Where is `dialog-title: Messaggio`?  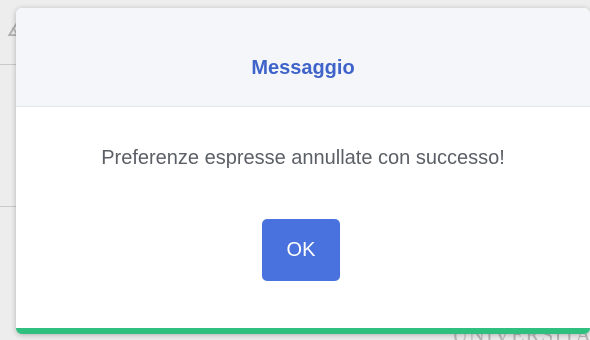
dialog-title: Messaggio is located at coordinates (303, 67).